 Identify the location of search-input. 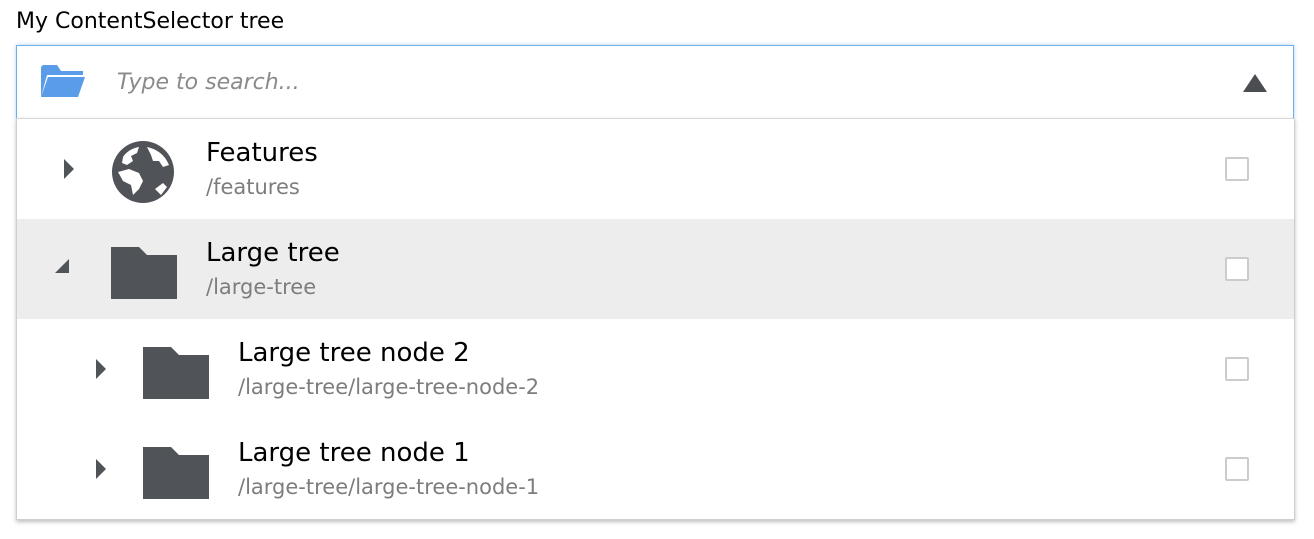
(617, 82).